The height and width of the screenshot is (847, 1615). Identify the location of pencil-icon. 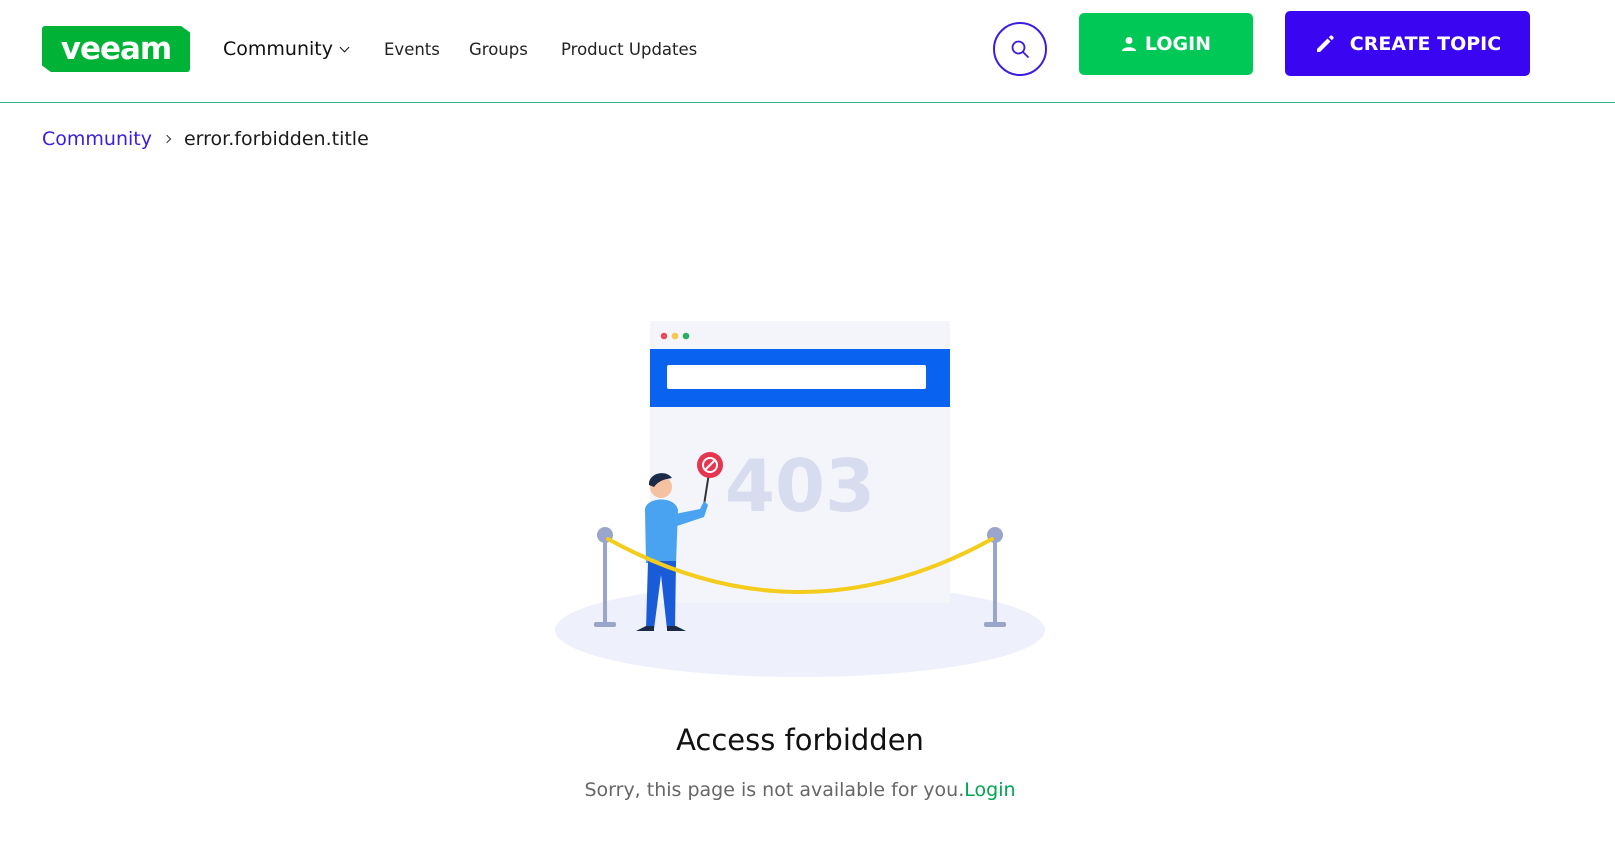
(1325, 43).